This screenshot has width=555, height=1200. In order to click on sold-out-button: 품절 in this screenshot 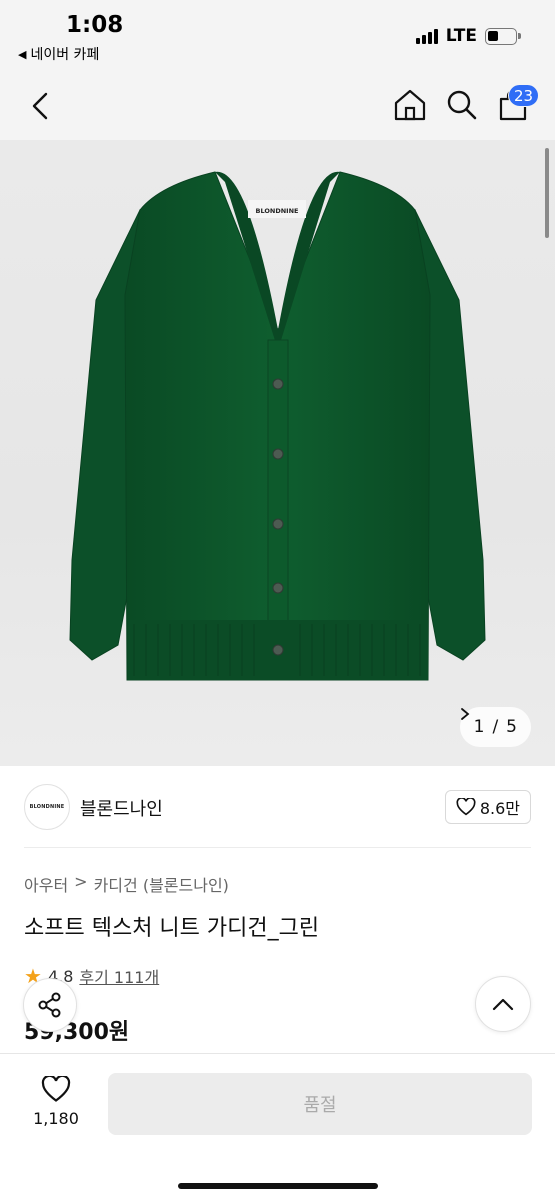, I will do `click(320, 1104)`.